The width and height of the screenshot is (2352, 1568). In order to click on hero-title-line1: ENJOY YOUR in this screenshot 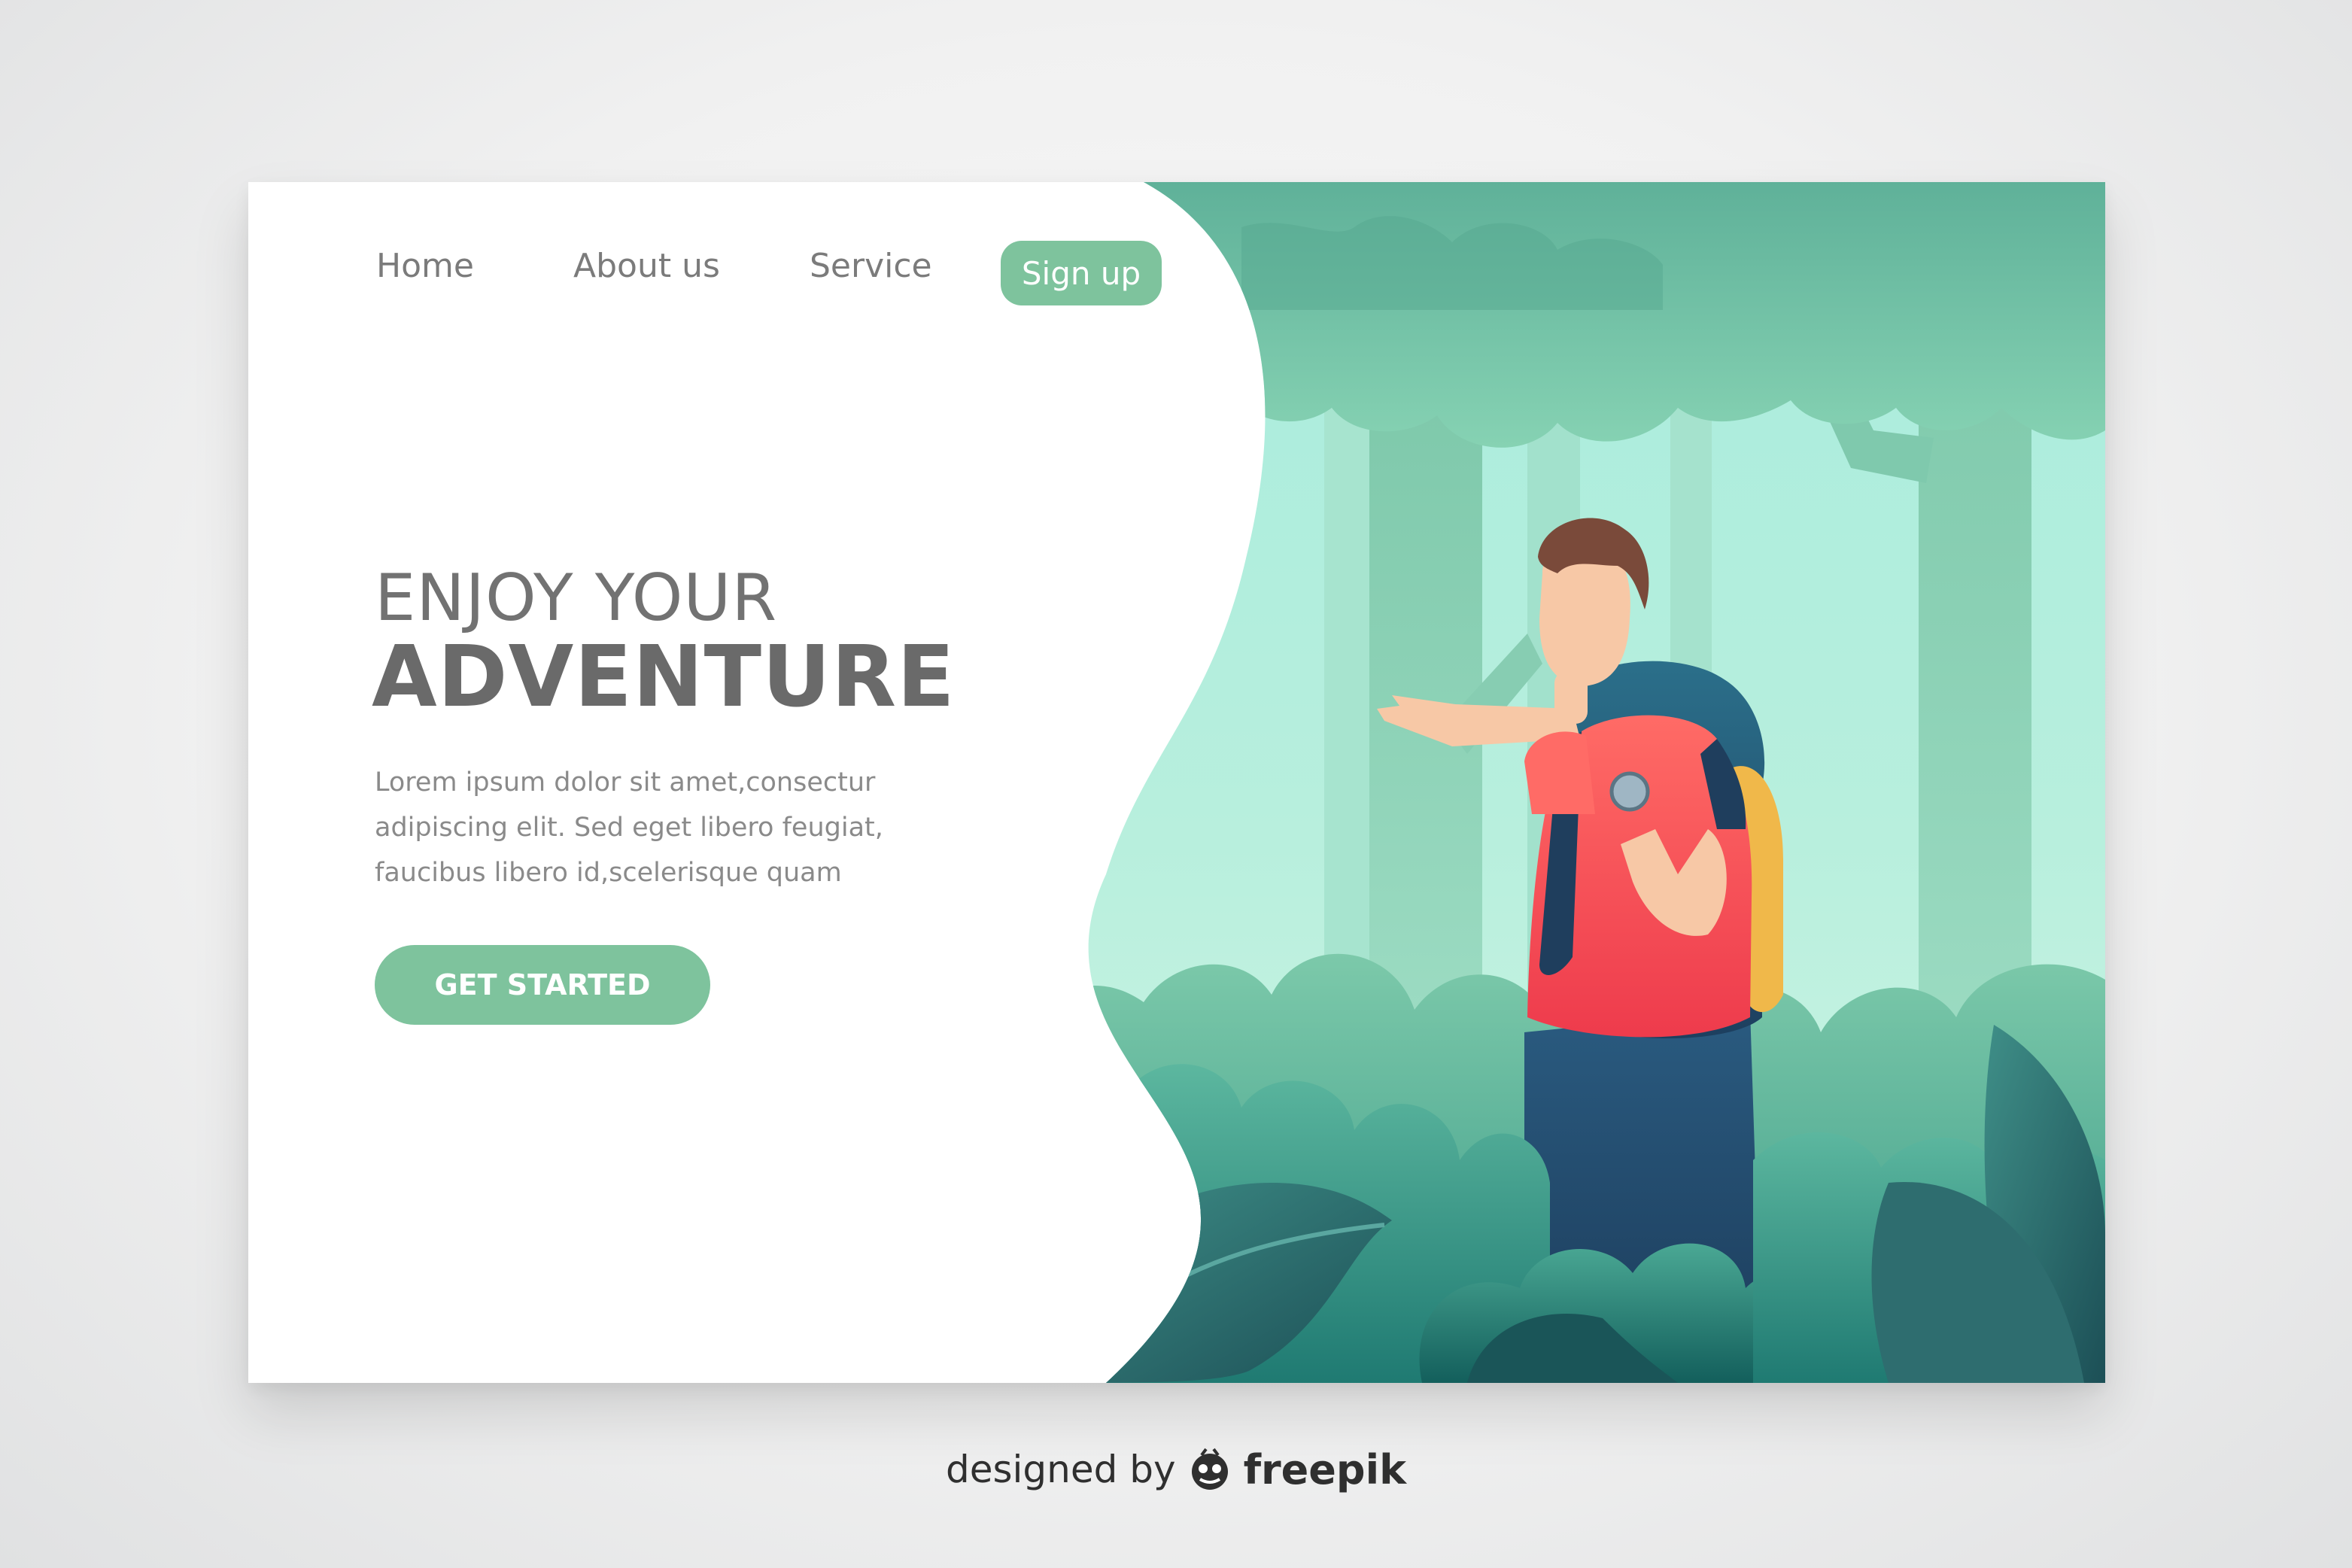, I will do `click(576, 598)`.